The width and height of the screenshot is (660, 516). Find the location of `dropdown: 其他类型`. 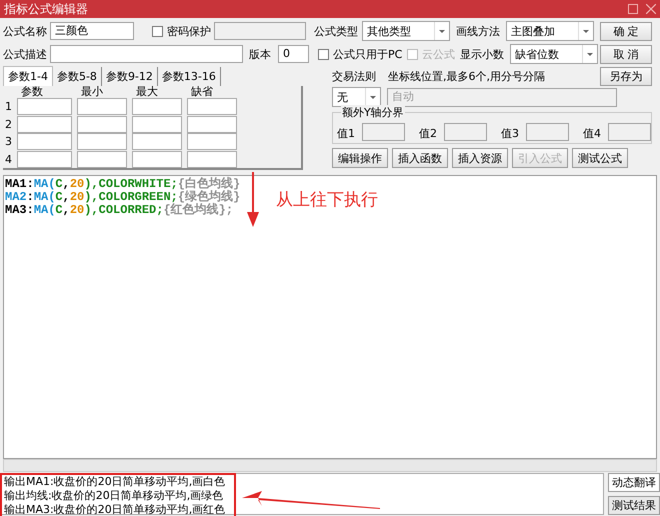

dropdown: 其他类型 is located at coordinates (406, 31).